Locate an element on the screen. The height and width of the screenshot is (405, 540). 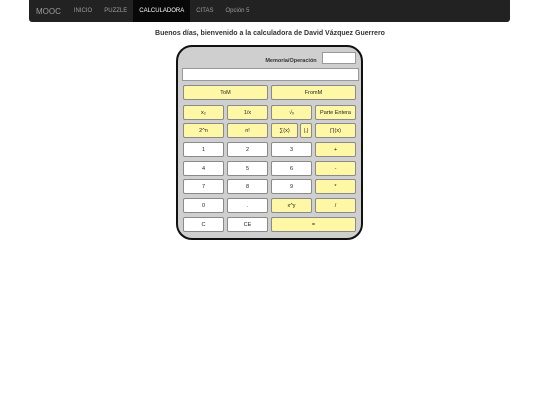
power-button: x^y is located at coordinates (291, 205).